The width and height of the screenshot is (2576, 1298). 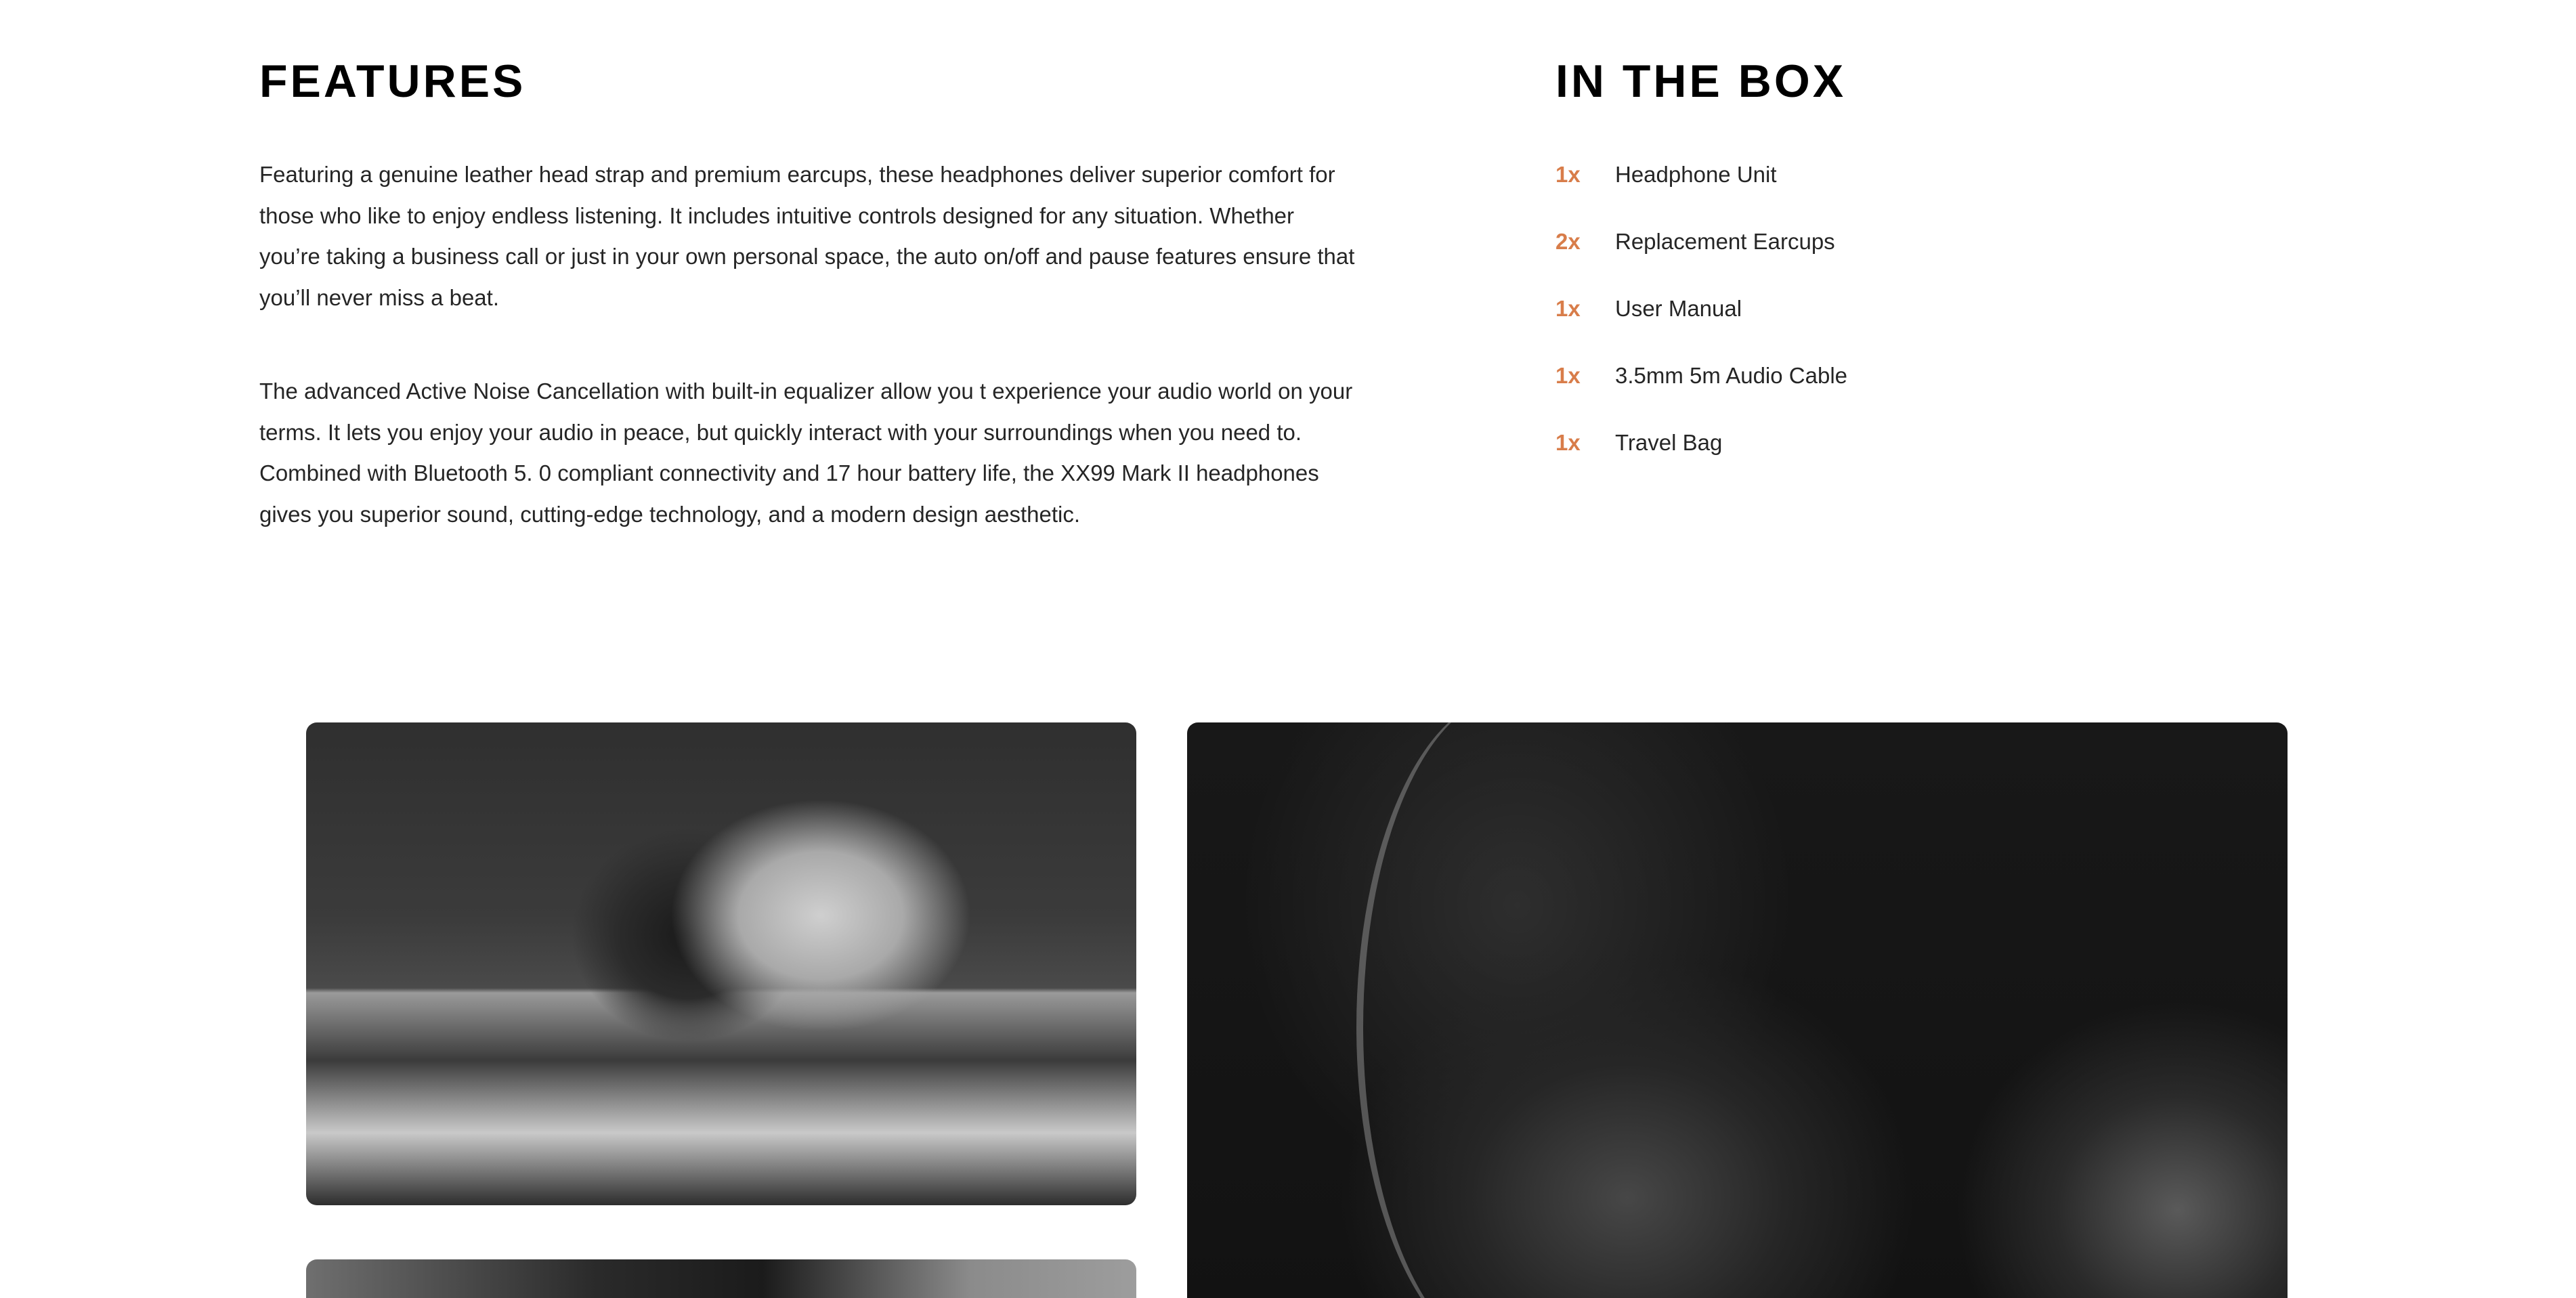 What do you see at coordinates (1696, 174) in the screenshot?
I see `item-name: Headphone Unit` at bounding box center [1696, 174].